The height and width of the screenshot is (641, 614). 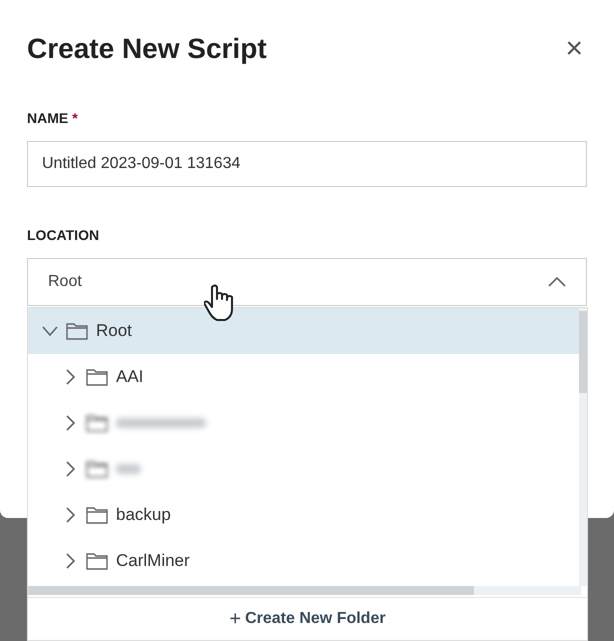 I want to click on close-button: ×, so click(x=574, y=49).